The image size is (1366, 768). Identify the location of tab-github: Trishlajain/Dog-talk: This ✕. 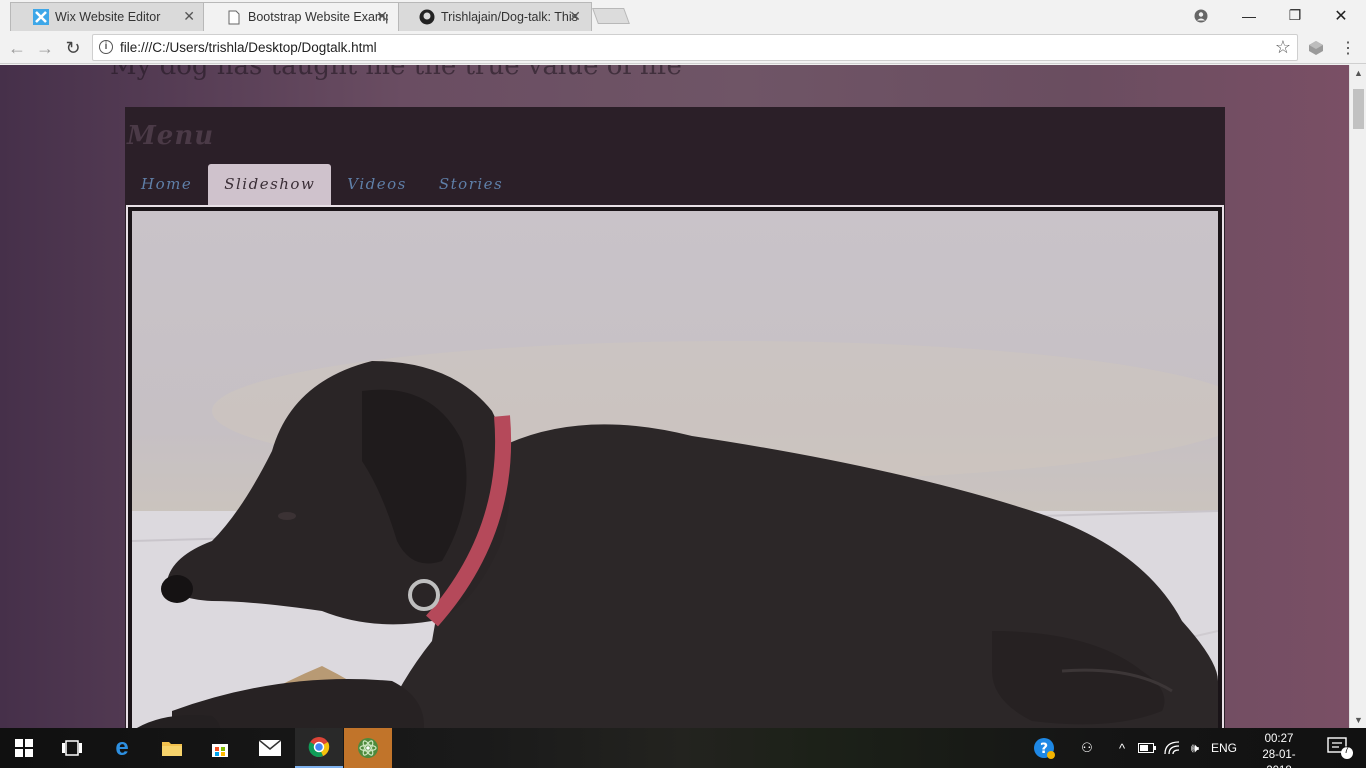
(494, 16).